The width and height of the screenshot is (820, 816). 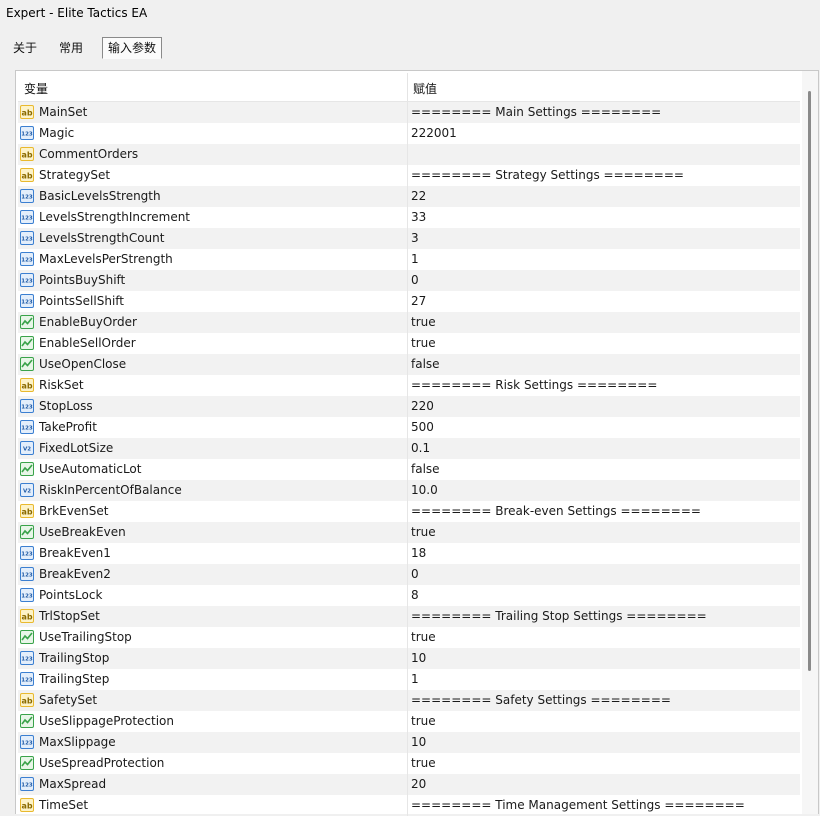 I want to click on tab-inputs: 输入参数, so click(x=132, y=48).